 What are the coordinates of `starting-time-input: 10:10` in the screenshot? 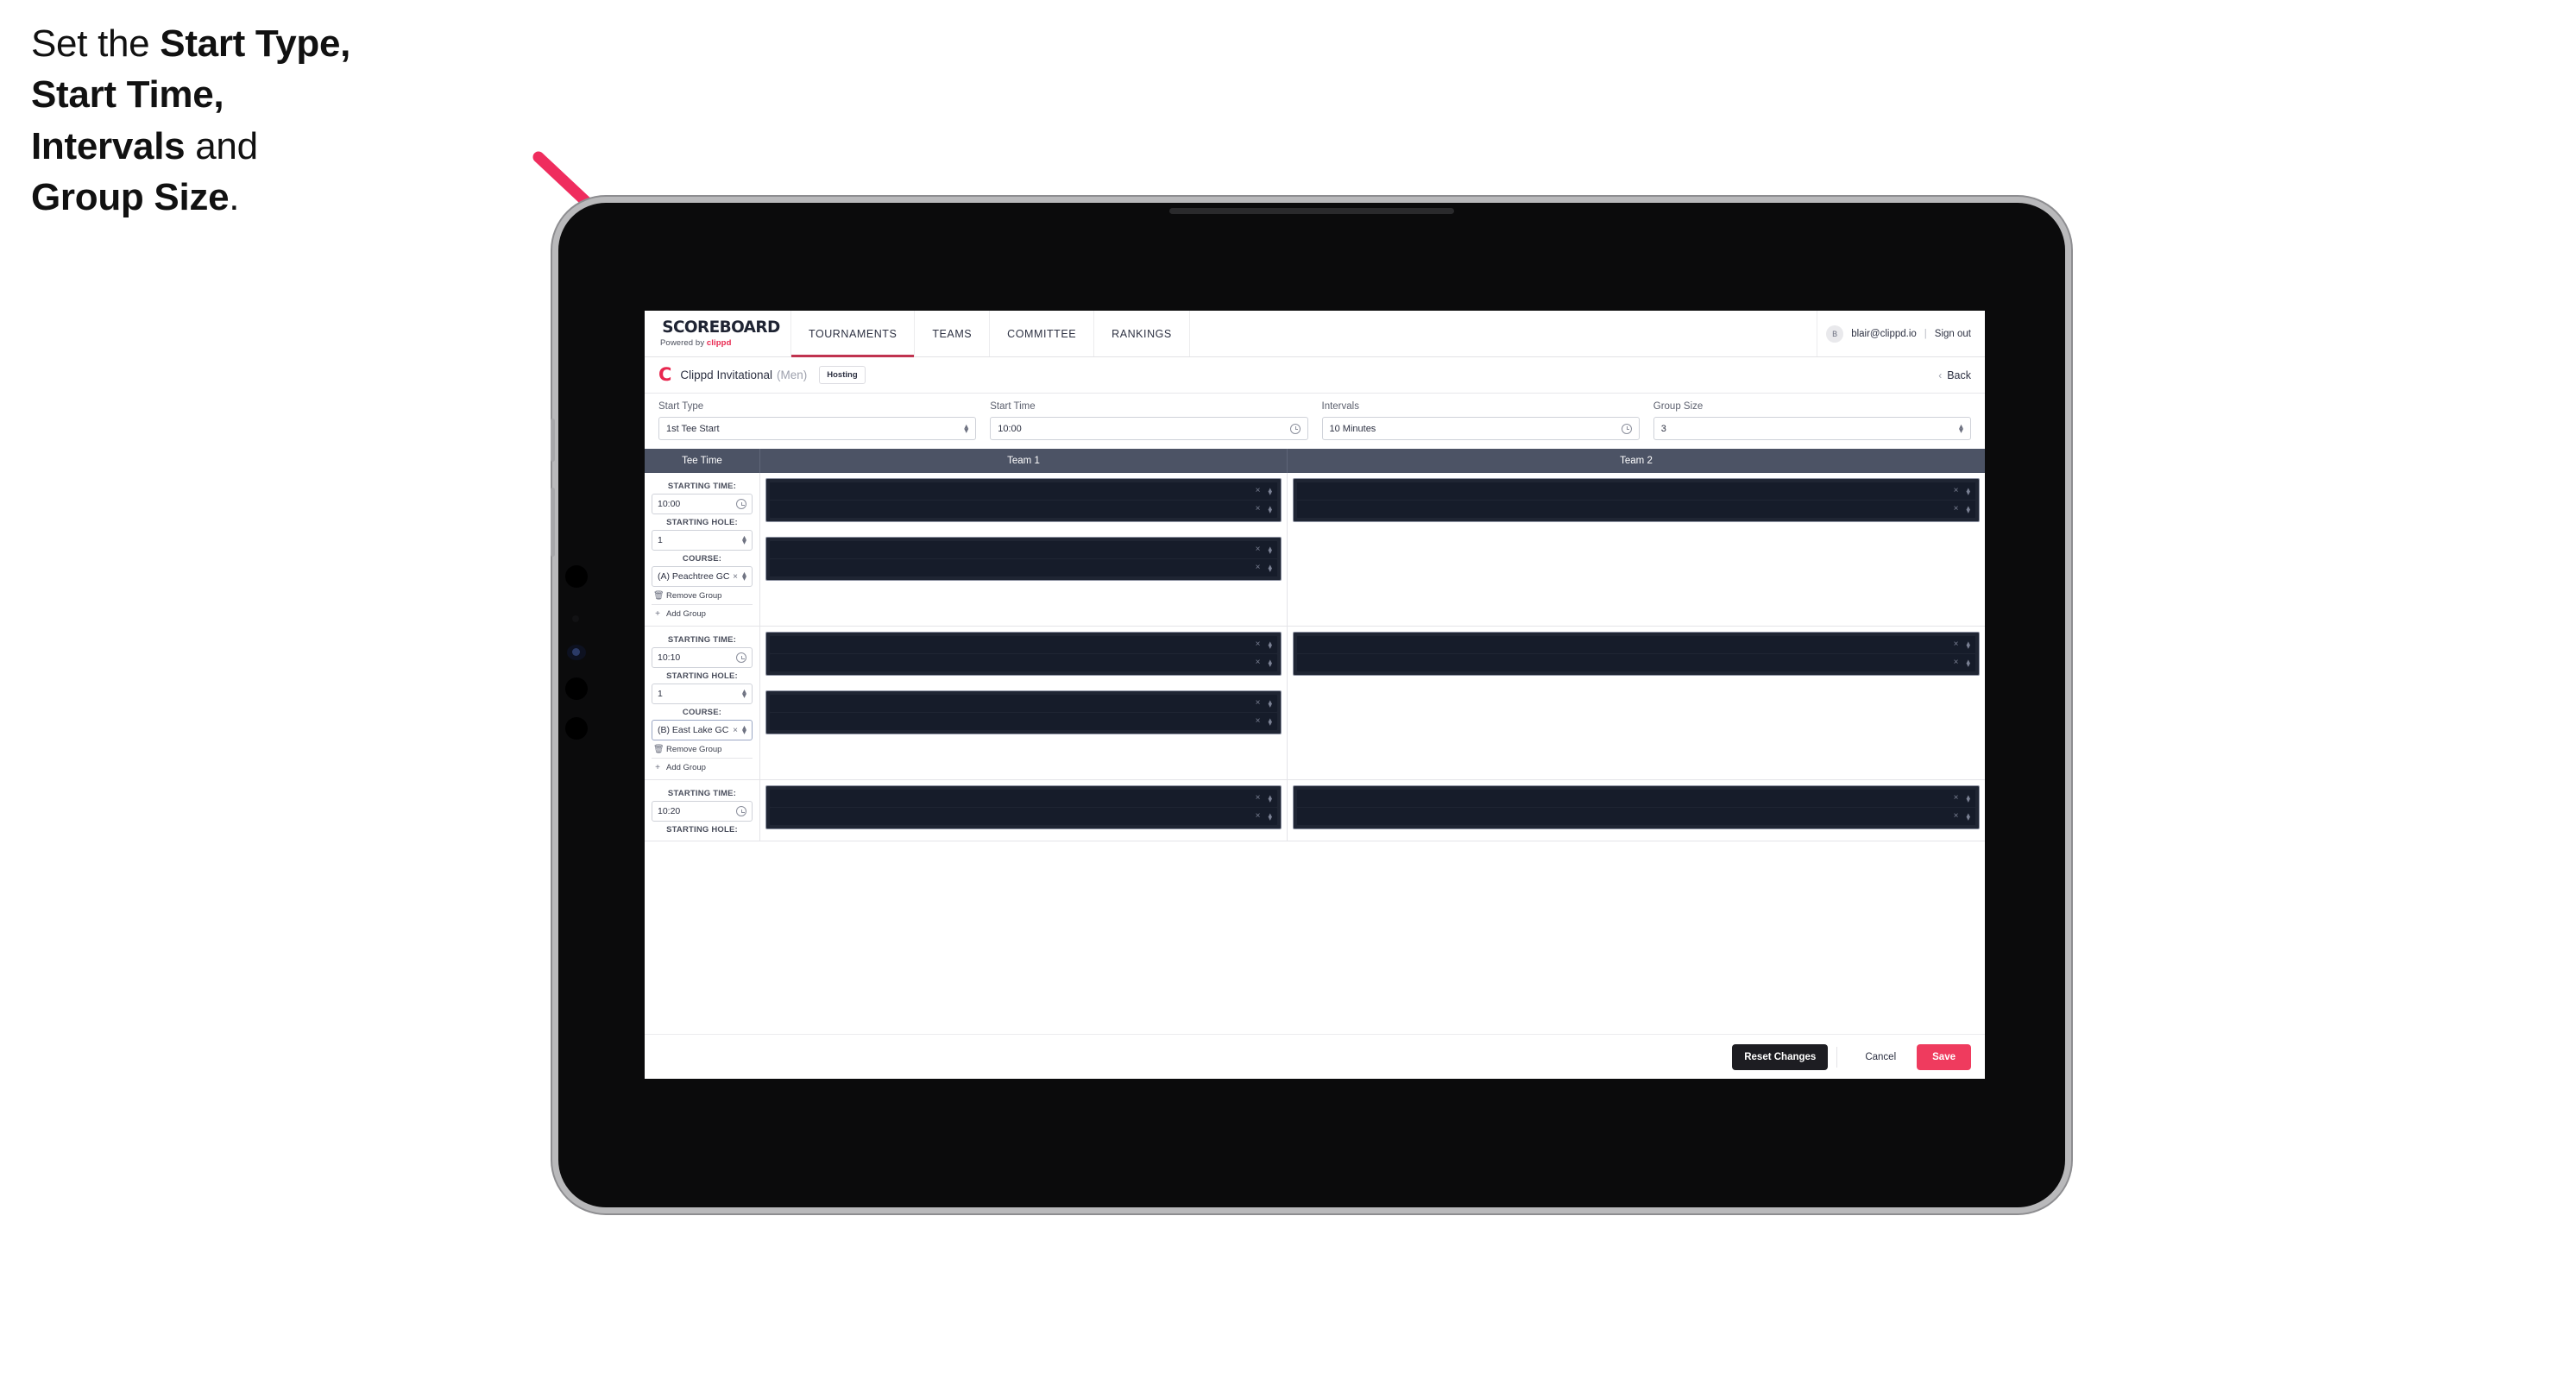 It's located at (702, 657).